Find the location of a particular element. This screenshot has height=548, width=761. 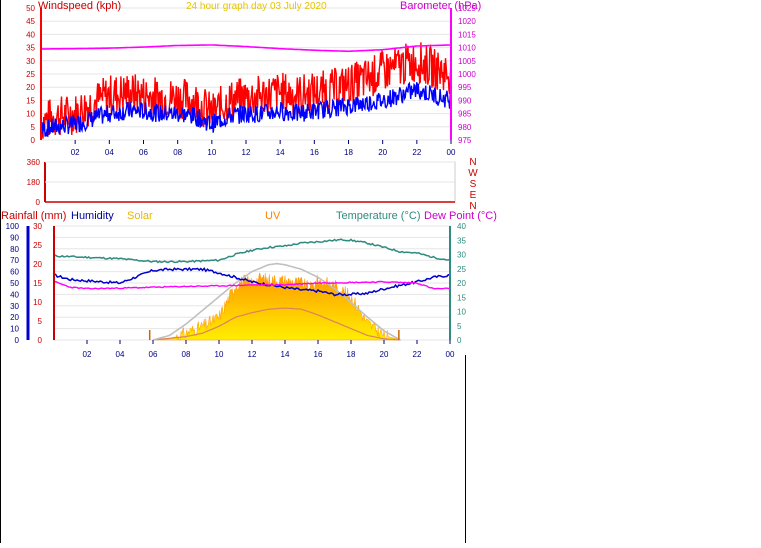

compass-label: W is located at coordinates (473, 173).